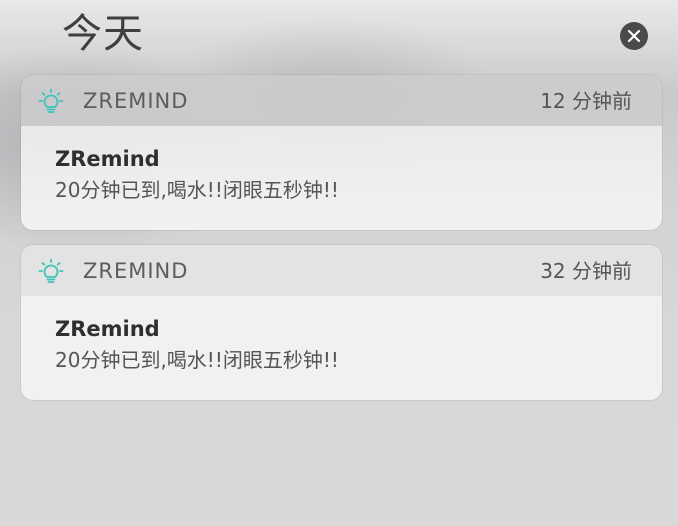  What do you see at coordinates (586, 101) in the screenshot?
I see `notification-time: 12 分钟前` at bounding box center [586, 101].